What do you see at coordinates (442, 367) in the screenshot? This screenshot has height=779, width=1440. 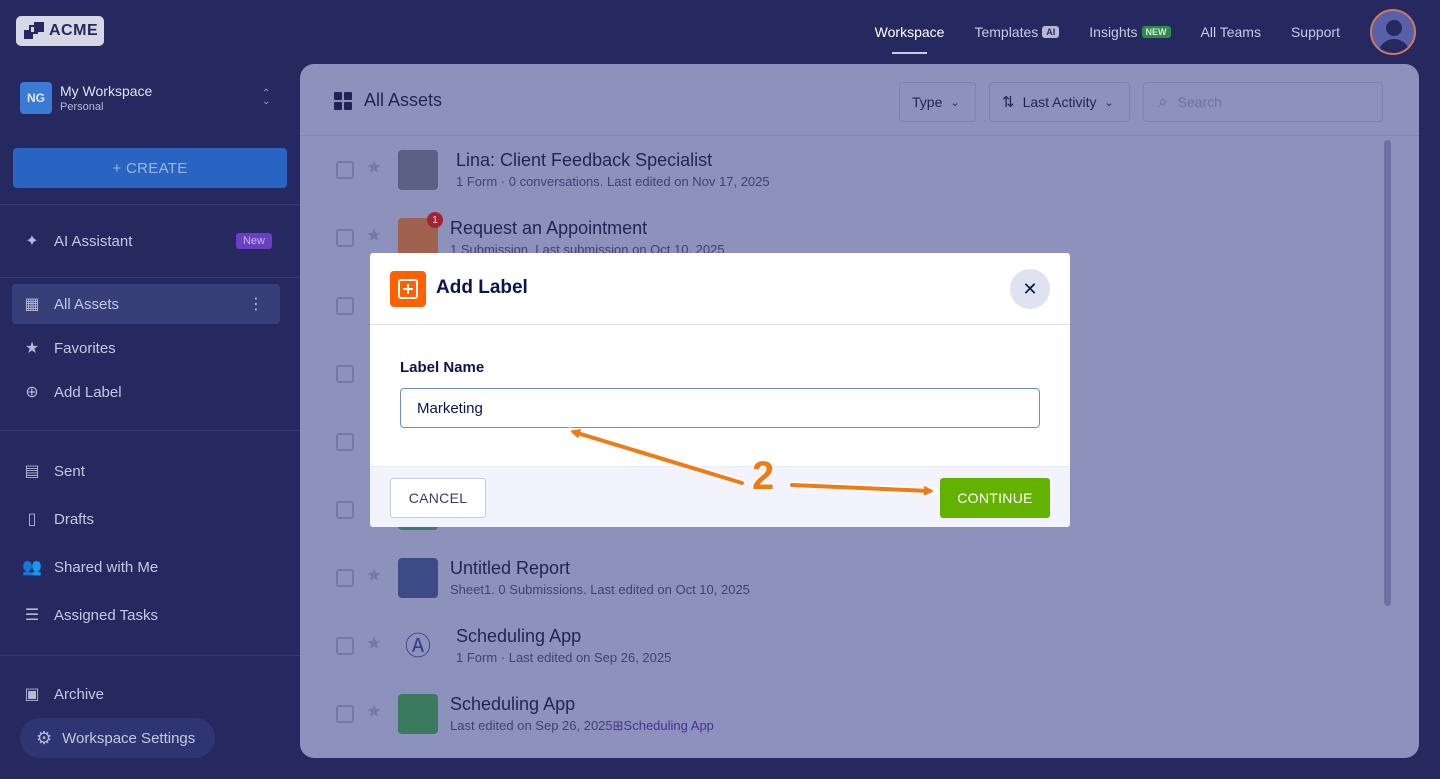 I see `label-name-label: Label Name` at bounding box center [442, 367].